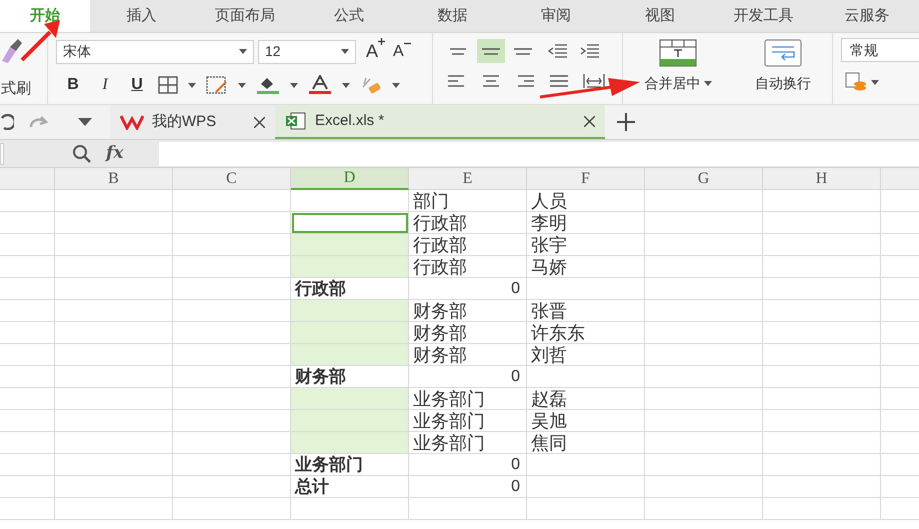 The image size is (919, 529). I want to click on menu-tab: 数据, so click(452, 16).